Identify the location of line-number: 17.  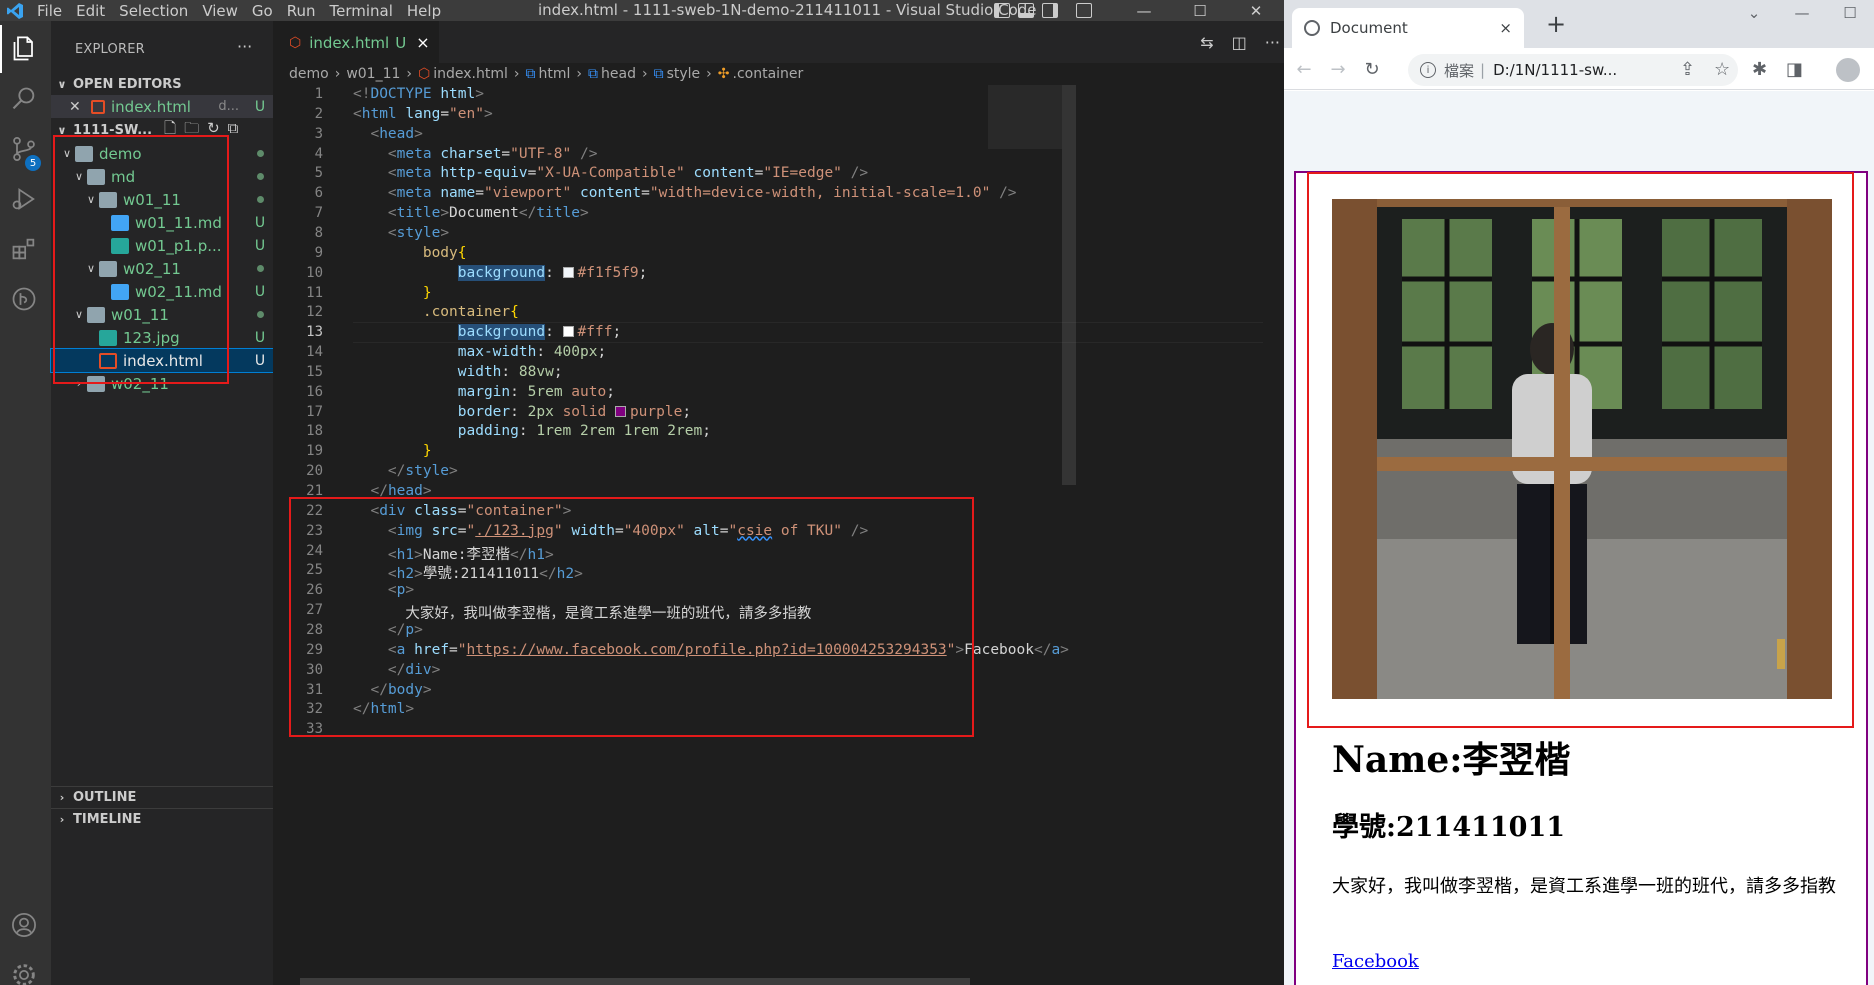
(314, 411).